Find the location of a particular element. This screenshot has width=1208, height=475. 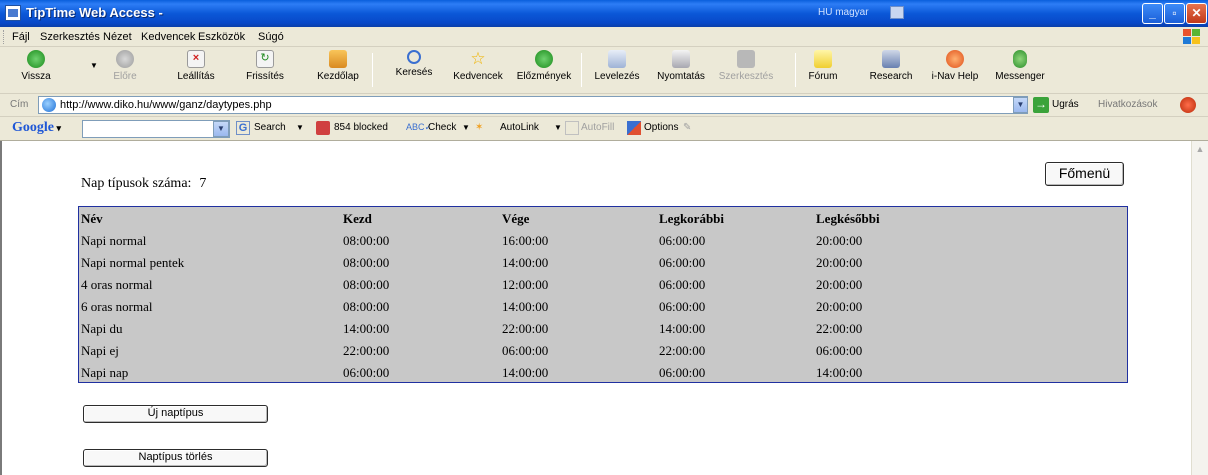

cell-name: Napi normal is located at coordinates (113, 241).